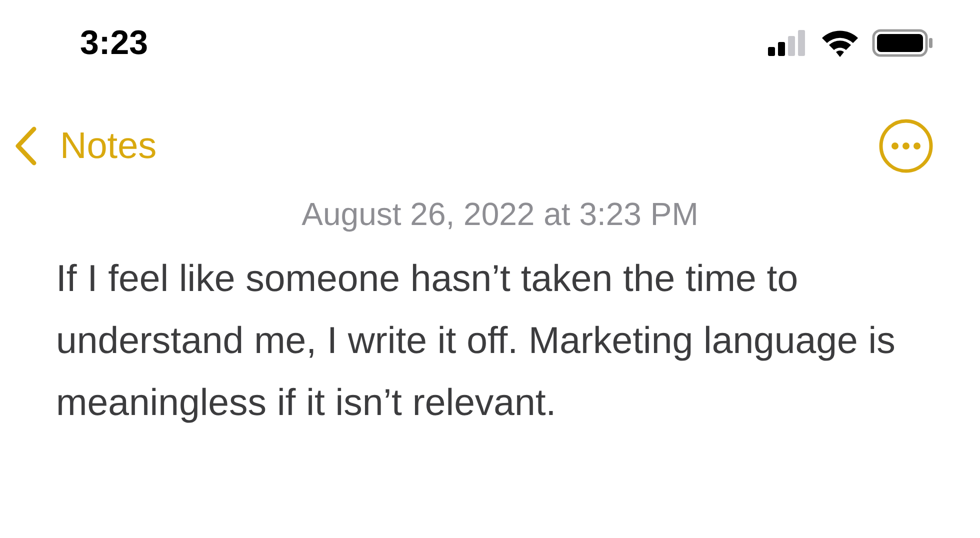  I want to click on wifi-icon, so click(840, 43).